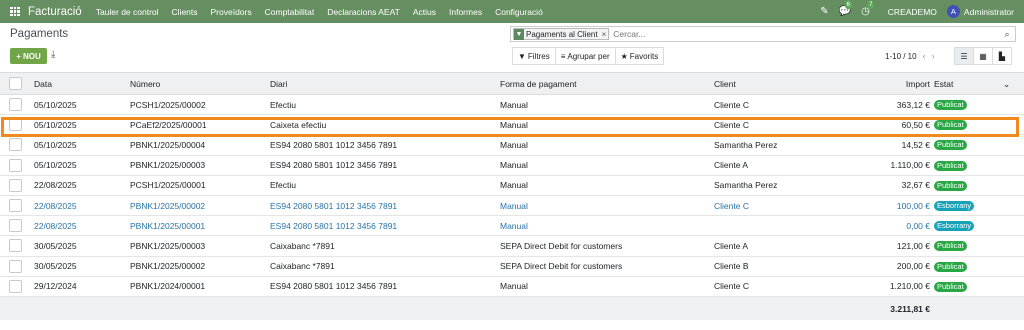  I want to click on column-status: Estat, so click(943, 84).